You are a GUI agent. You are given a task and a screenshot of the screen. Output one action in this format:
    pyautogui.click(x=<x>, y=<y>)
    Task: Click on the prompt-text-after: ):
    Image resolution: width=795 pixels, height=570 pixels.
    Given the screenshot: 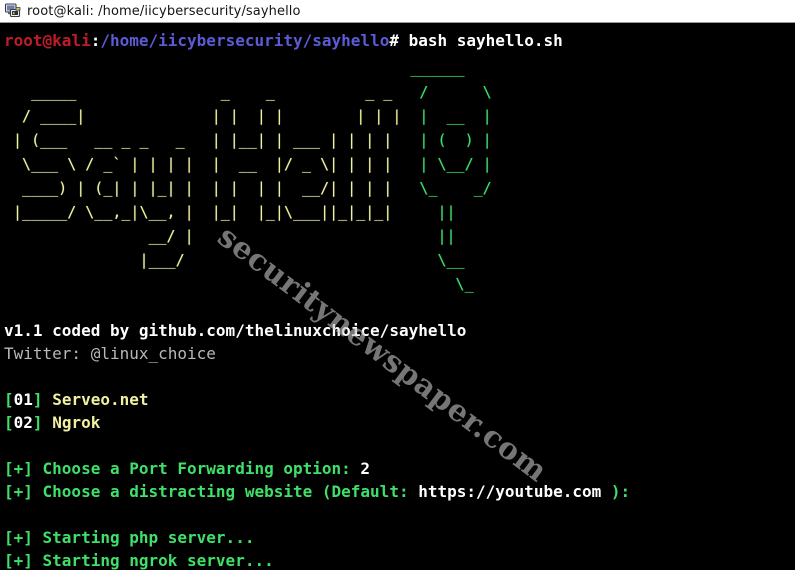 What is the action you would take?
    pyautogui.click(x=616, y=491)
    